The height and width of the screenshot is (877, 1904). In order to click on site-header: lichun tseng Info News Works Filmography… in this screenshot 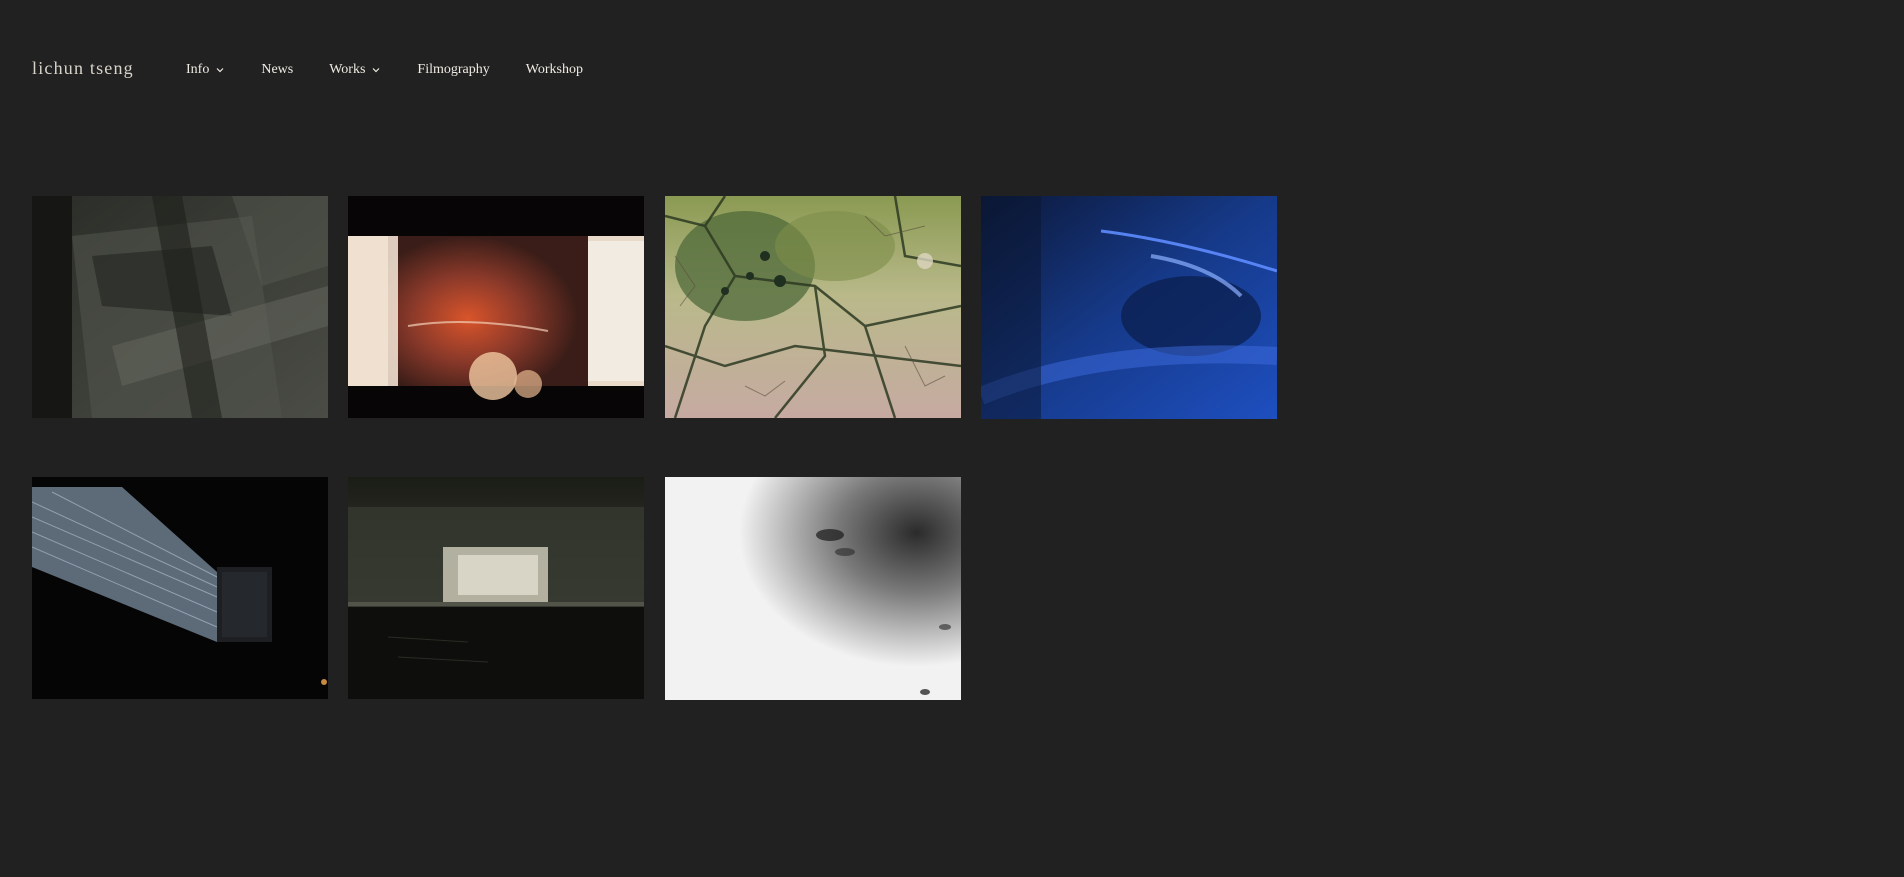, I will do `click(952, 70)`.